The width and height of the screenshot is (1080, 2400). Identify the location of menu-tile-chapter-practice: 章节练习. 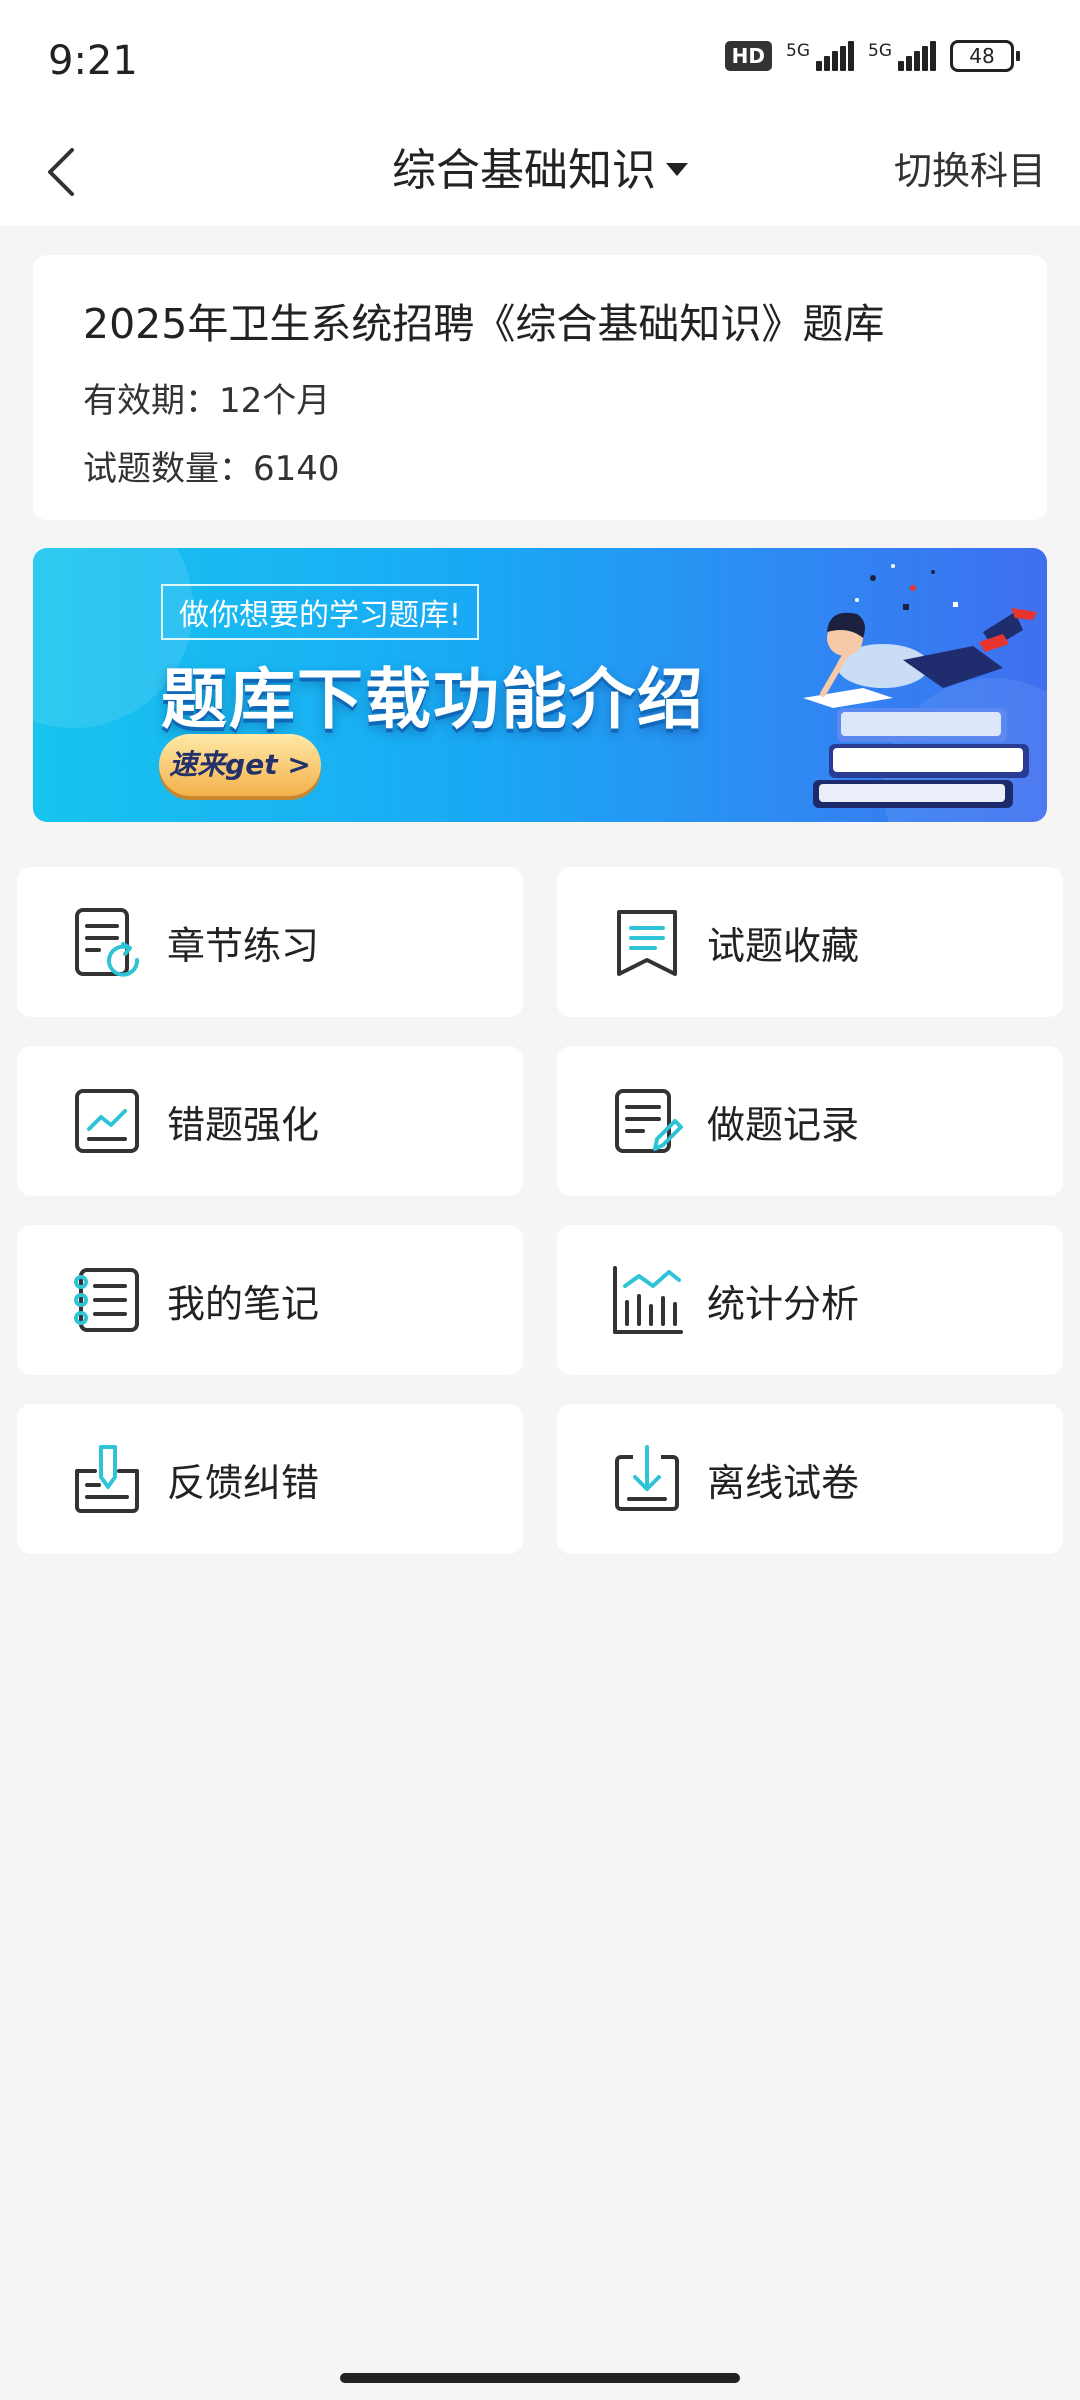
(270, 942).